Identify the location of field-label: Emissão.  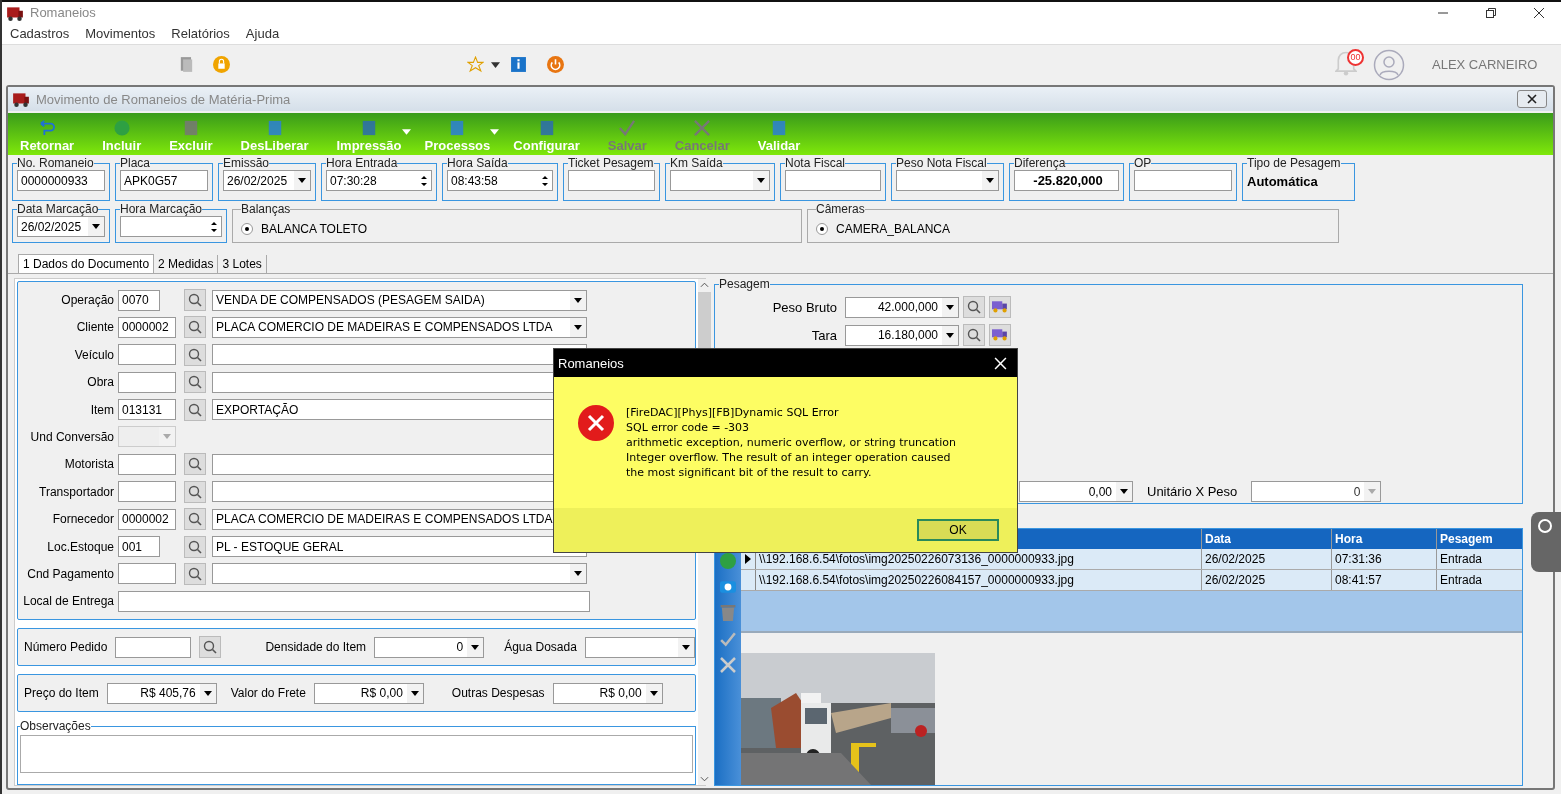
(246, 163).